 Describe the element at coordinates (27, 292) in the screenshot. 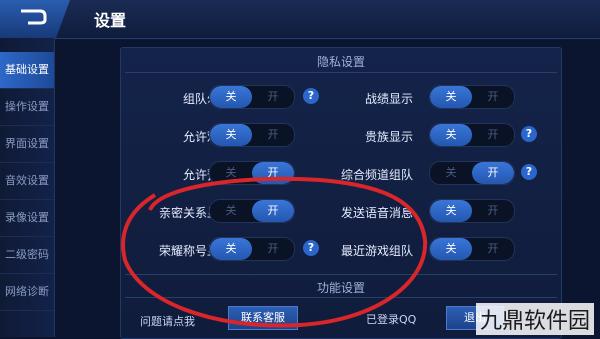

I see `sidebar-item-network: 网络诊断` at that location.